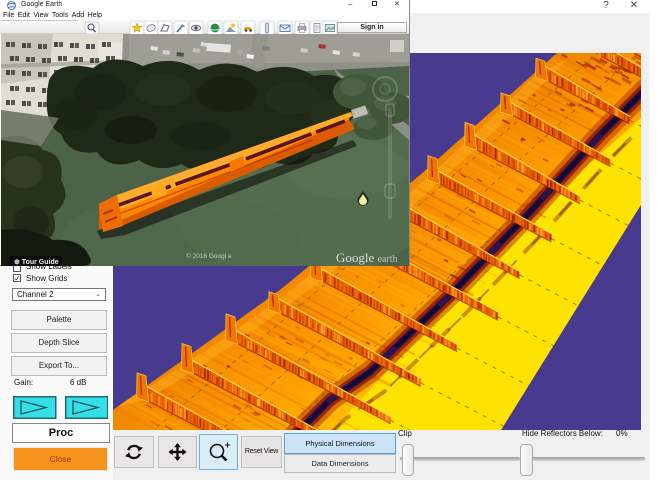 The width and height of the screenshot is (666, 496). I want to click on svg-text: © 2016 Googl e, so click(209, 256).